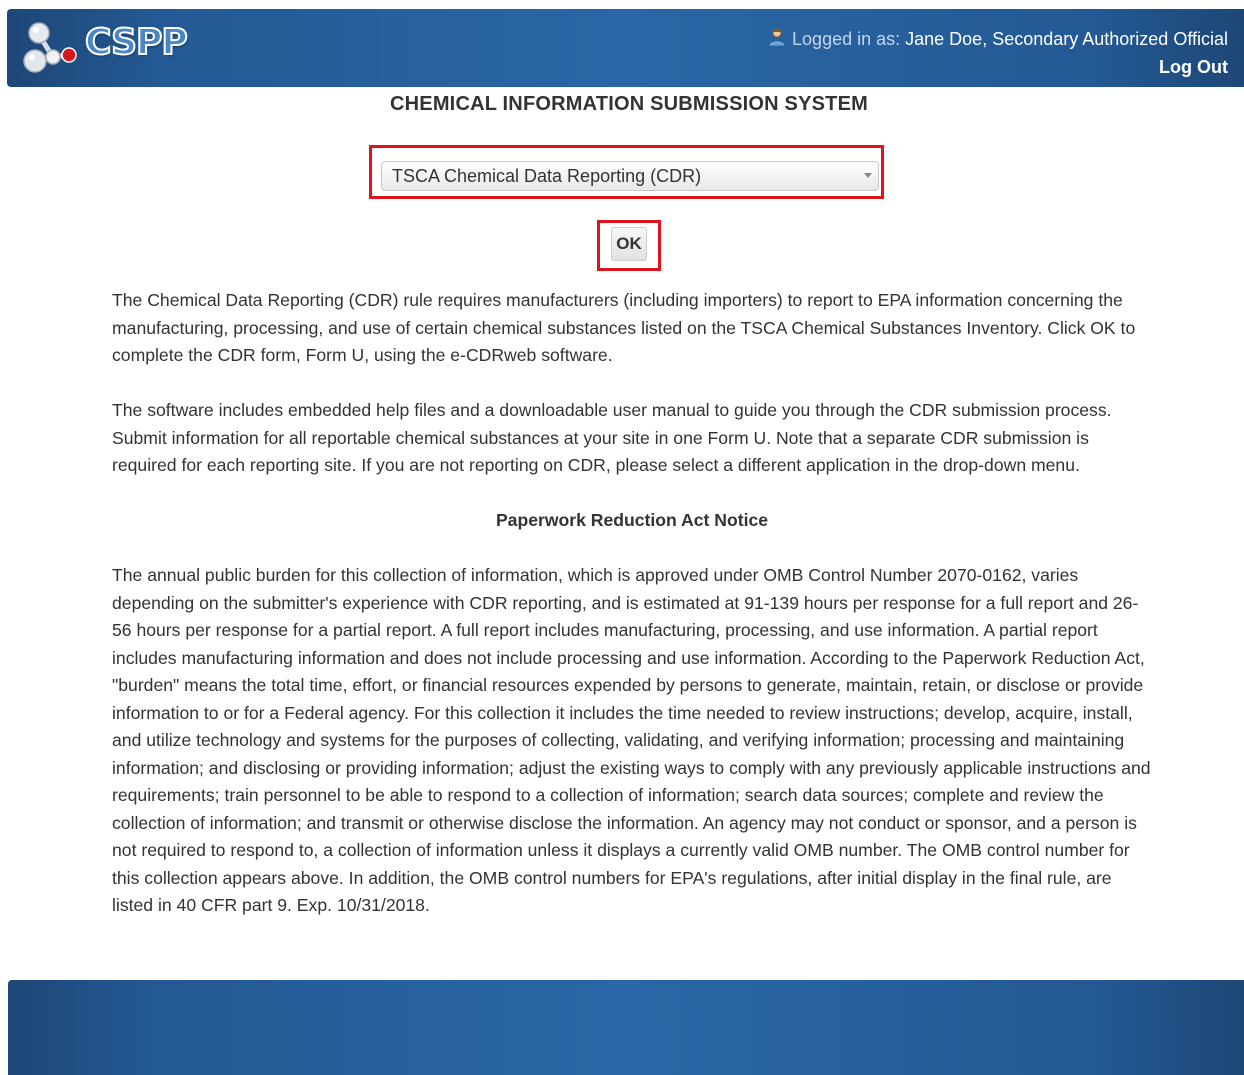 This screenshot has width=1244, height=1075. I want to click on logged-in-label: Logged in as:, so click(846, 39).